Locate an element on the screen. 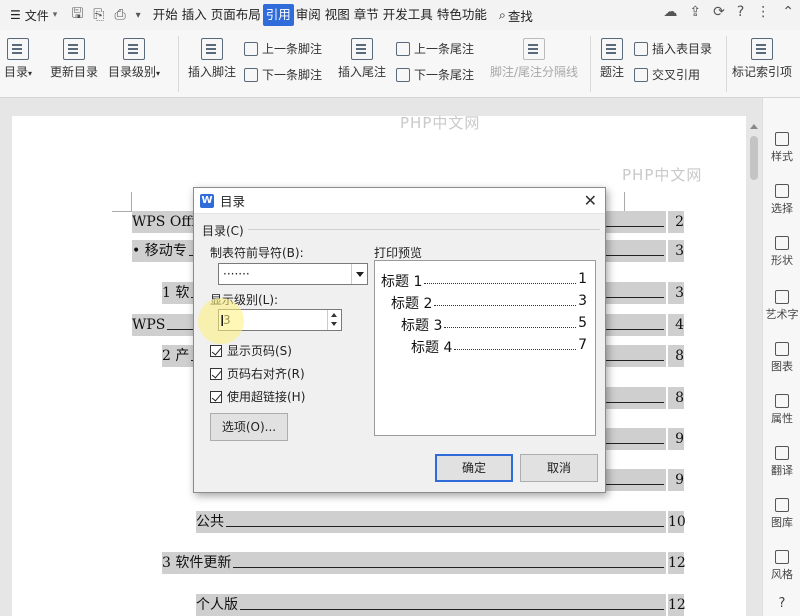 This screenshot has width=800, height=616. next-endnote-button: 下一条尾注 is located at coordinates (435, 74).